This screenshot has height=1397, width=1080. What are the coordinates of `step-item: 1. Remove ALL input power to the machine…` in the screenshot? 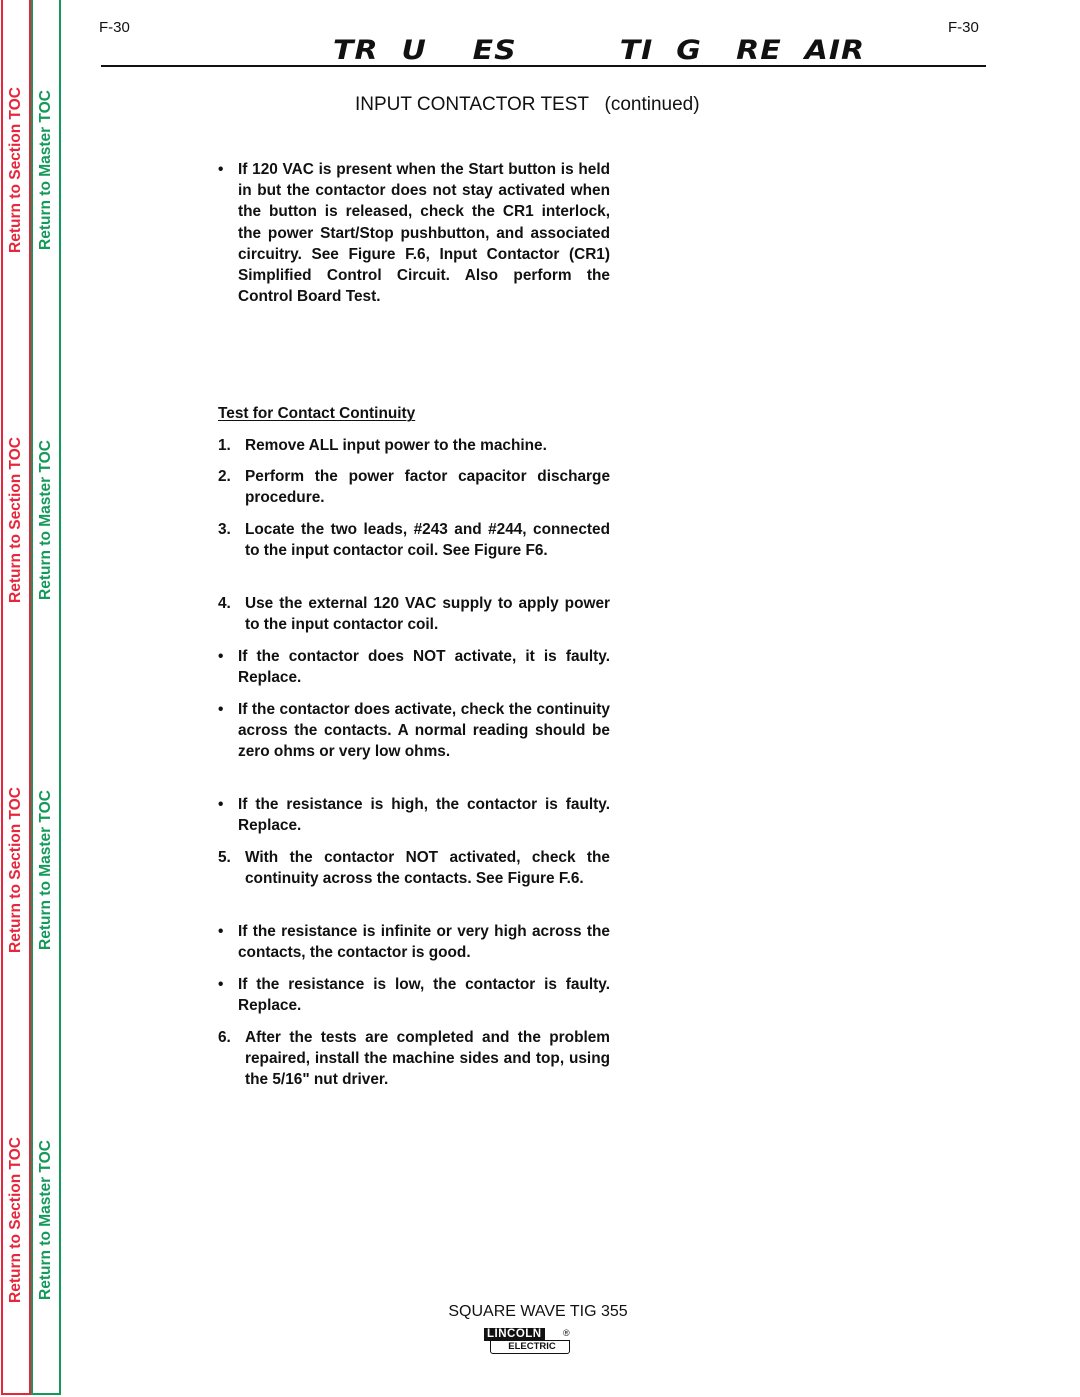 It's located at (414, 445).